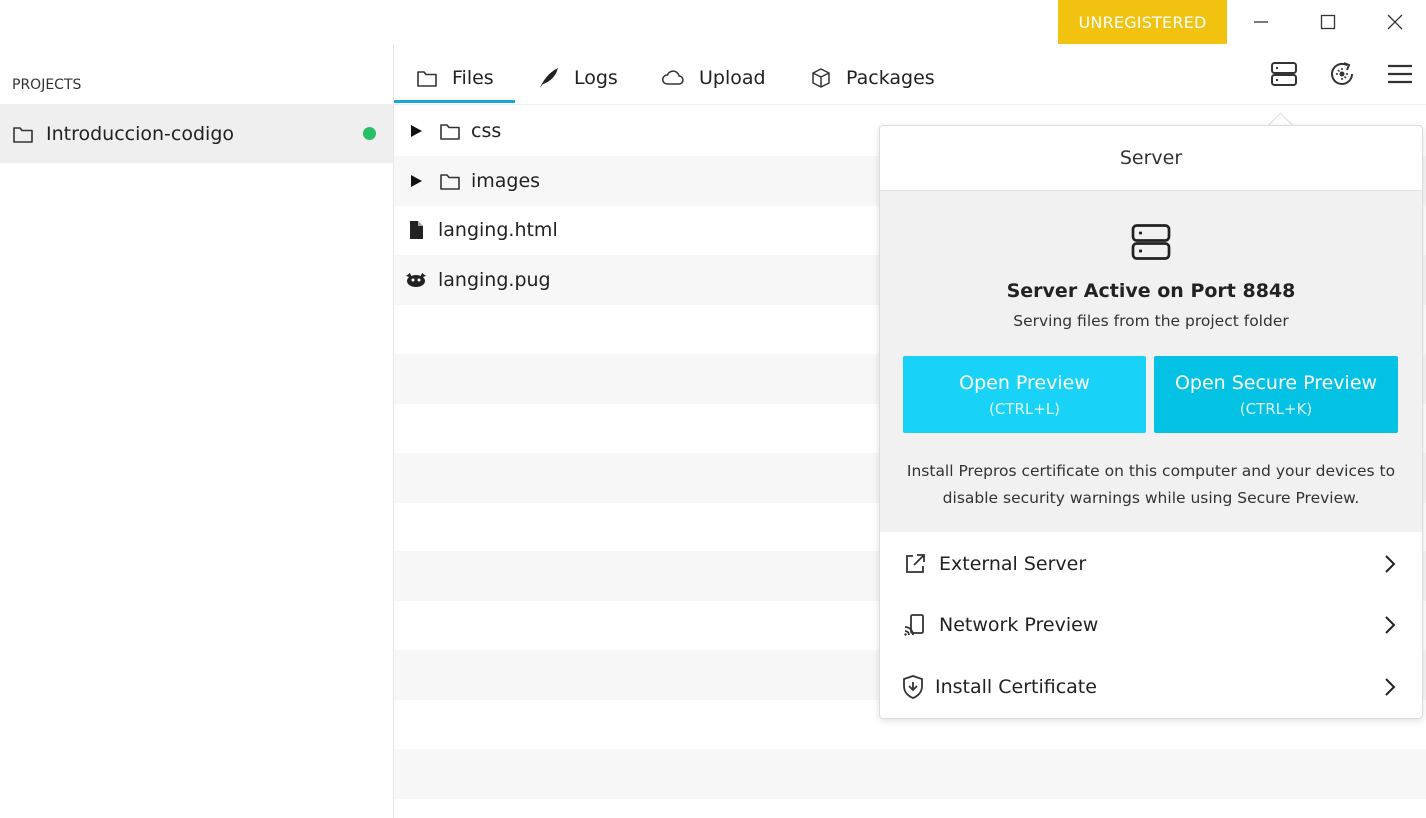 This screenshot has height=818, width=1426. Describe the element at coordinates (1276, 408) in the screenshot. I see `open-secure-preview-shortcut: (CTRL+K)` at that location.